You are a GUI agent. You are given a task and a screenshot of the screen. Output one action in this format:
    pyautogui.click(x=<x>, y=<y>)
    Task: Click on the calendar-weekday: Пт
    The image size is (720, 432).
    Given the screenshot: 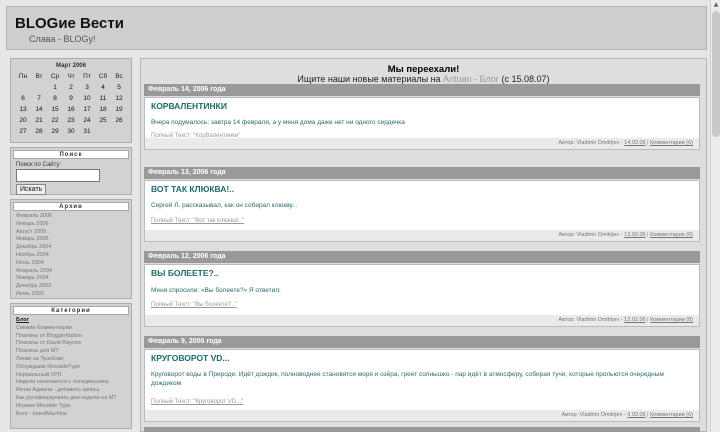 What is the action you would take?
    pyautogui.click(x=87, y=76)
    